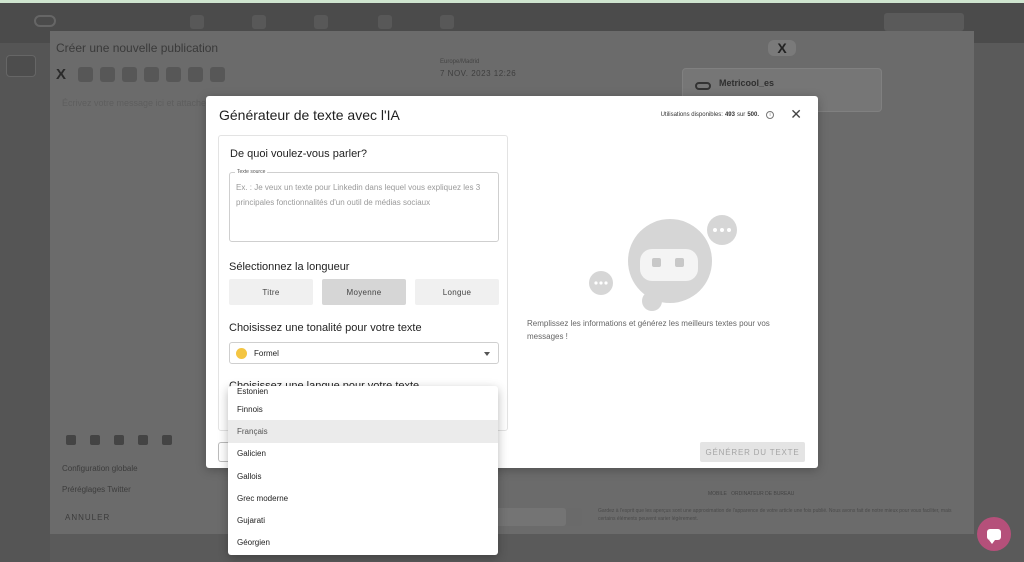 The width and height of the screenshot is (1024, 562). I want to click on twitter-presets-link: Préréglages Twitter, so click(96, 489).